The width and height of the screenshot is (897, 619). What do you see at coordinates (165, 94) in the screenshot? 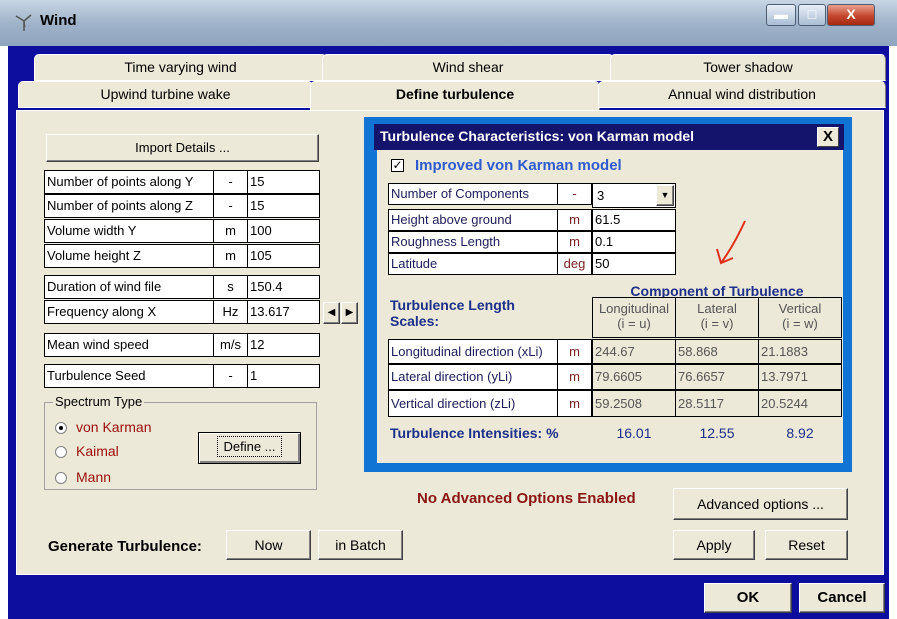
I see `tab-upwind-turbine-wake: Upwind turbine wake` at bounding box center [165, 94].